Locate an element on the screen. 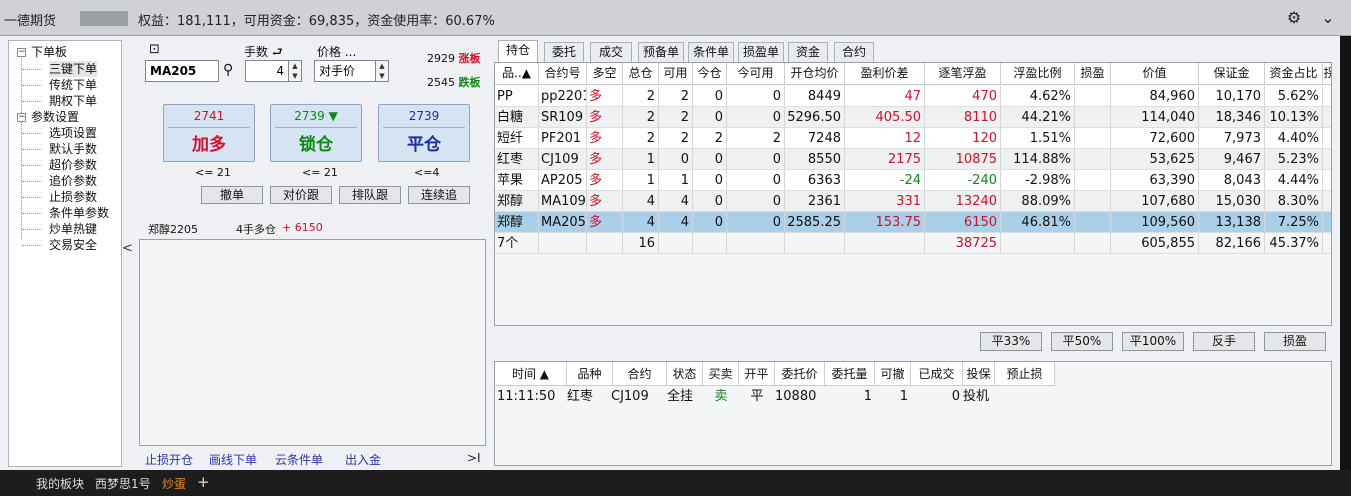 This screenshot has height=496, width=1351. tree-item-security: 交易安全 is located at coordinates (73, 245).